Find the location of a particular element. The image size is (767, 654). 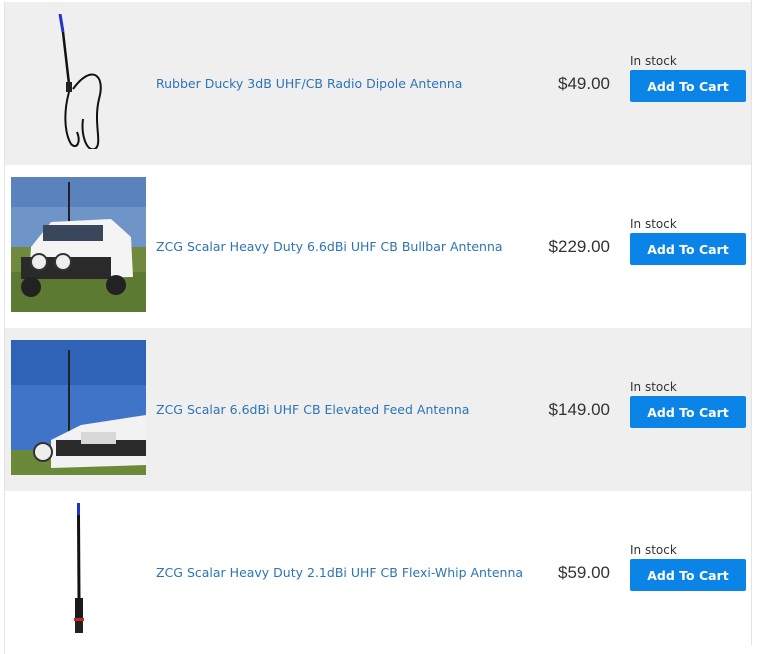

product-price: $59.00 is located at coordinates (584, 572).